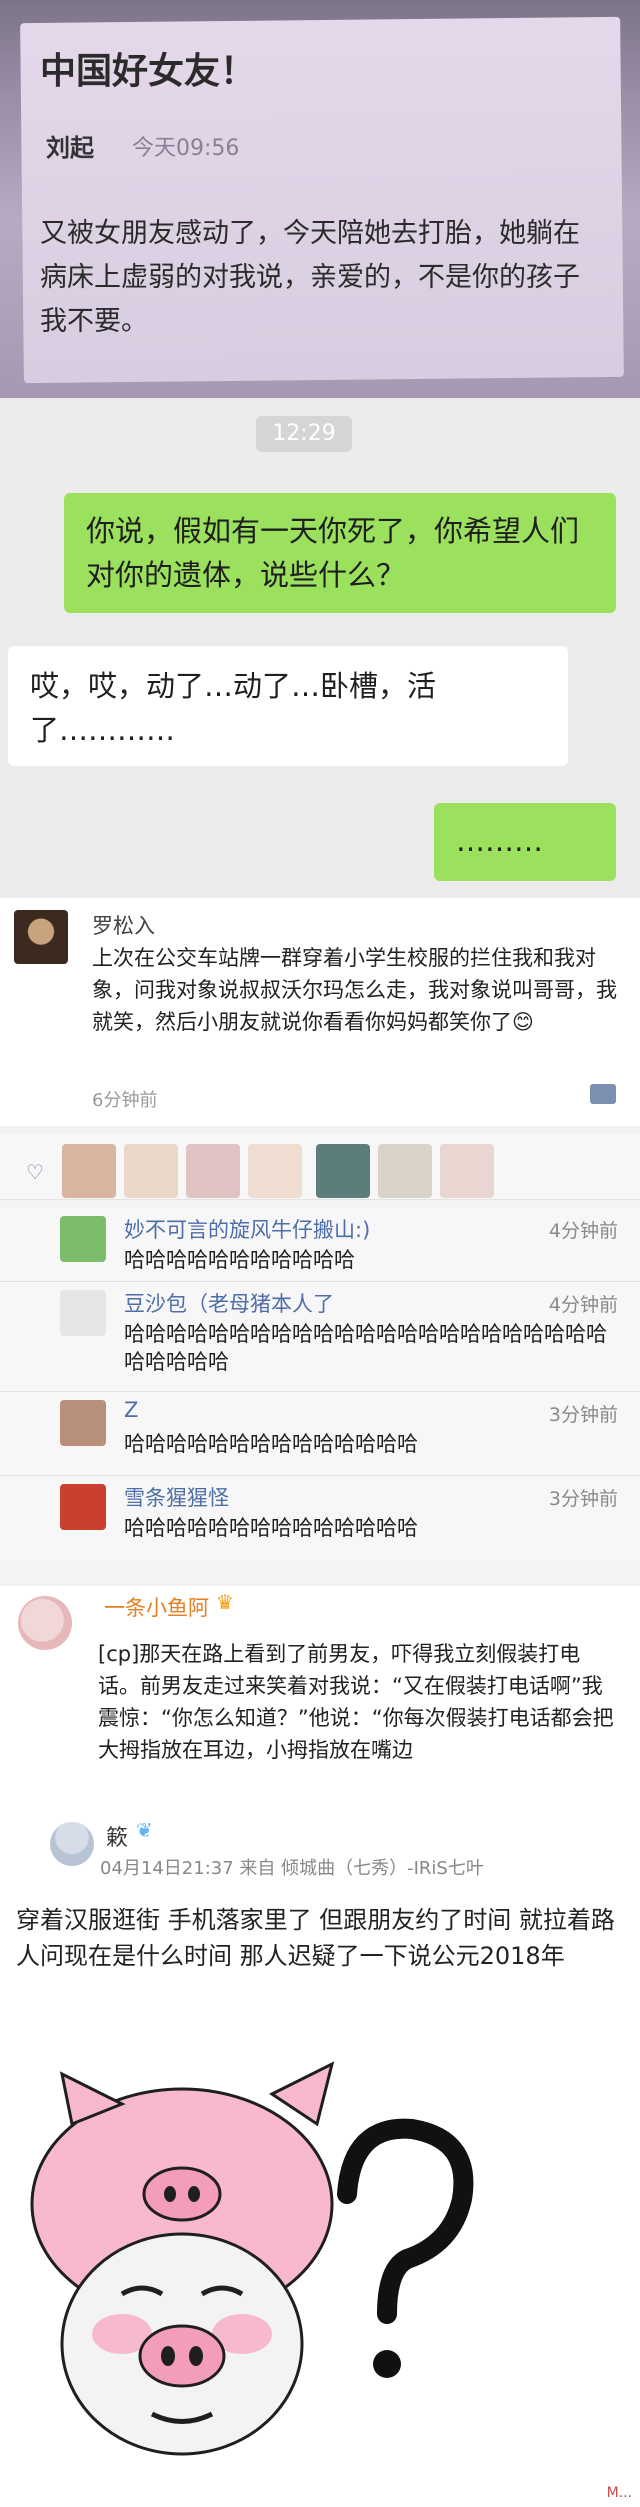  I want to click on chat-time-badge: 12:29, so click(304, 434).